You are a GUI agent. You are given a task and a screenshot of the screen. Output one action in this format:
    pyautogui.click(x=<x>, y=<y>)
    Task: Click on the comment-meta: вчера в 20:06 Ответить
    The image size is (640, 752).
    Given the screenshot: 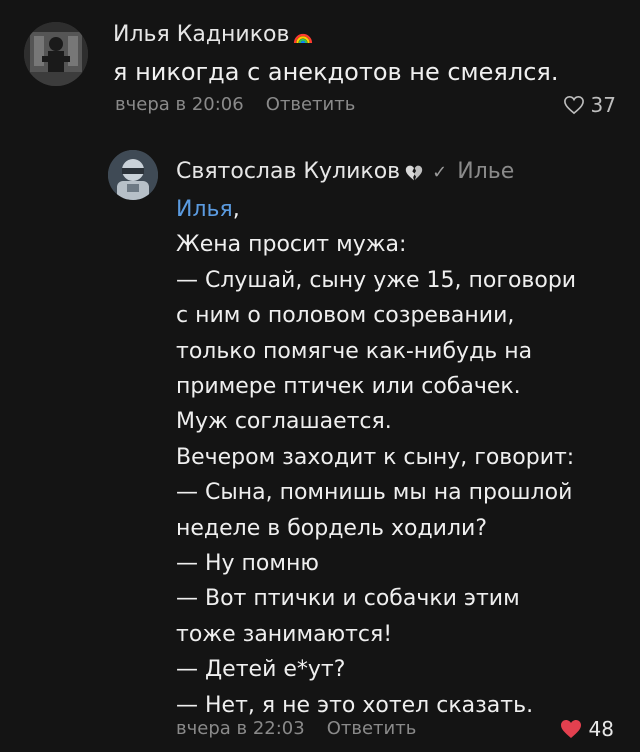 What is the action you would take?
    pyautogui.click(x=235, y=104)
    